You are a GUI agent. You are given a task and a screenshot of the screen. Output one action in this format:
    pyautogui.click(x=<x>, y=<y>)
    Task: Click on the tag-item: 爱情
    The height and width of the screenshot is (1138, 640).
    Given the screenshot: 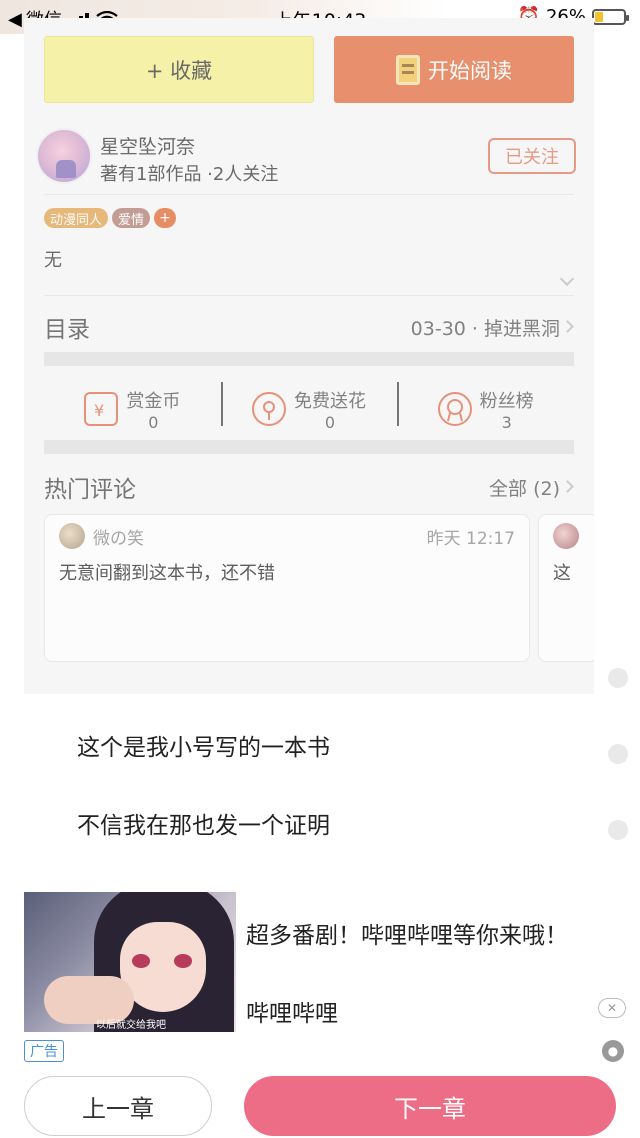 What is the action you would take?
    pyautogui.click(x=131, y=218)
    